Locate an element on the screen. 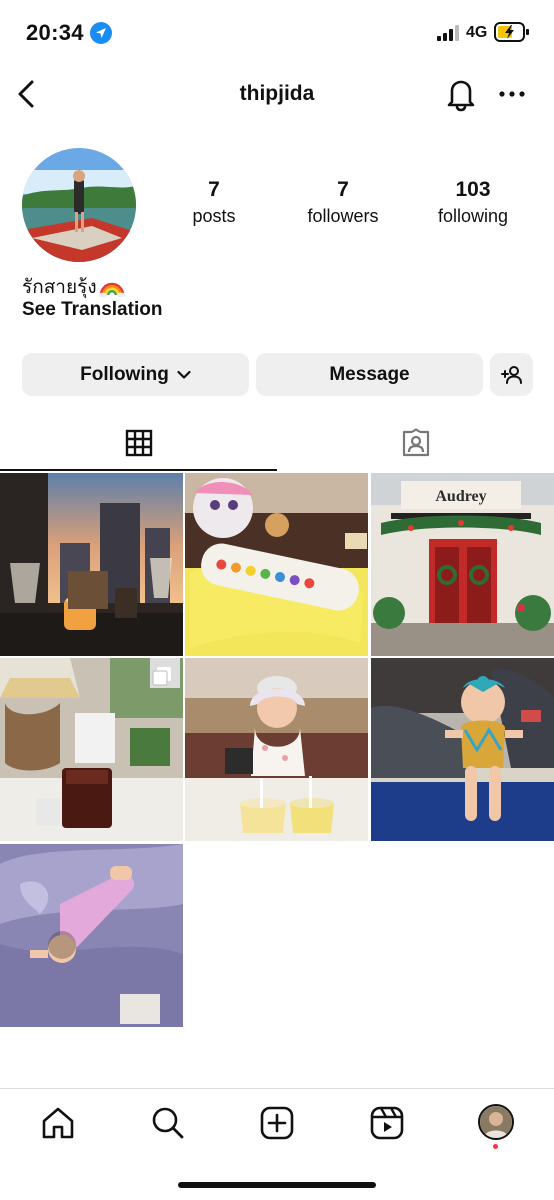 The width and height of the screenshot is (554, 1200). post-tile-3: Audrey is located at coordinates (462, 564).